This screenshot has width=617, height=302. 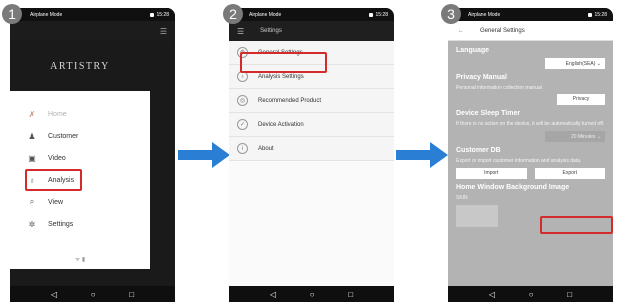 What do you see at coordinates (569, 173) in the screenshot?
I see `export-button: Export` at bounding box center [569, 173].